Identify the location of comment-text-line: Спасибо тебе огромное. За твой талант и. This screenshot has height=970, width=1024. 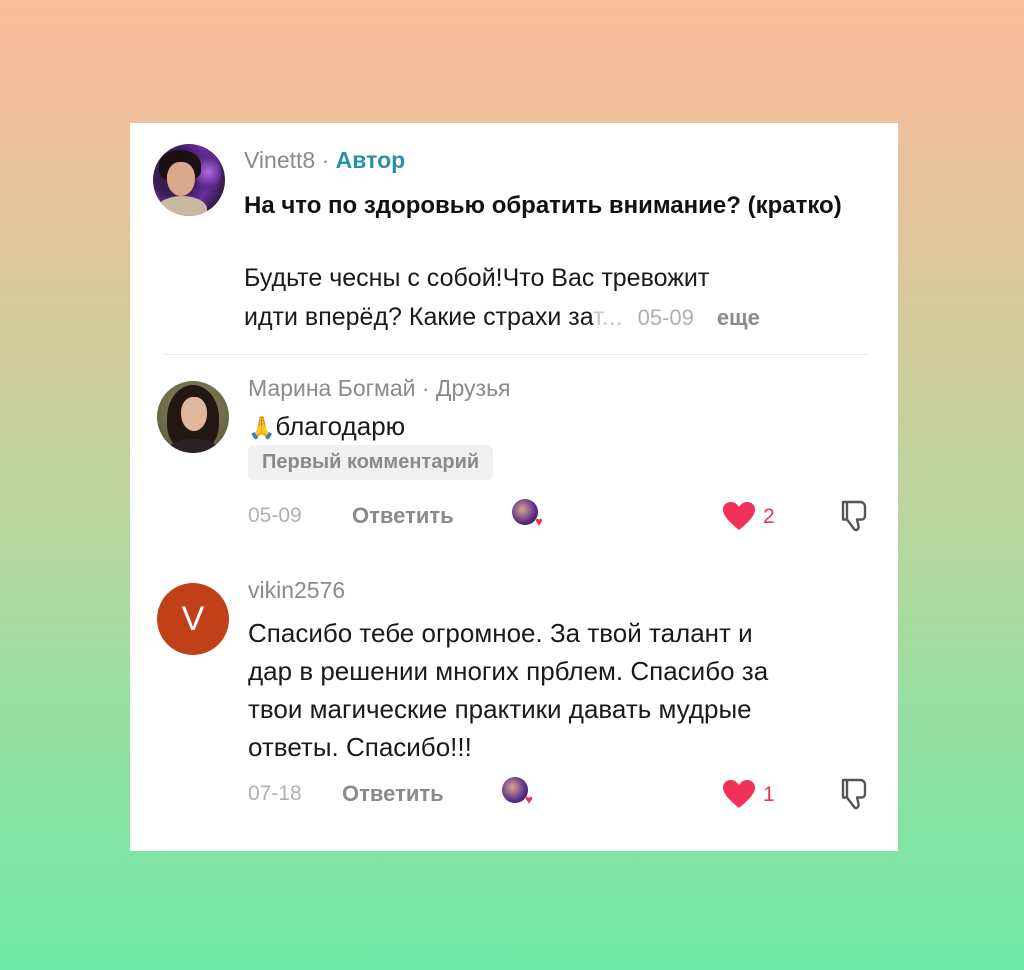
(500, 633).